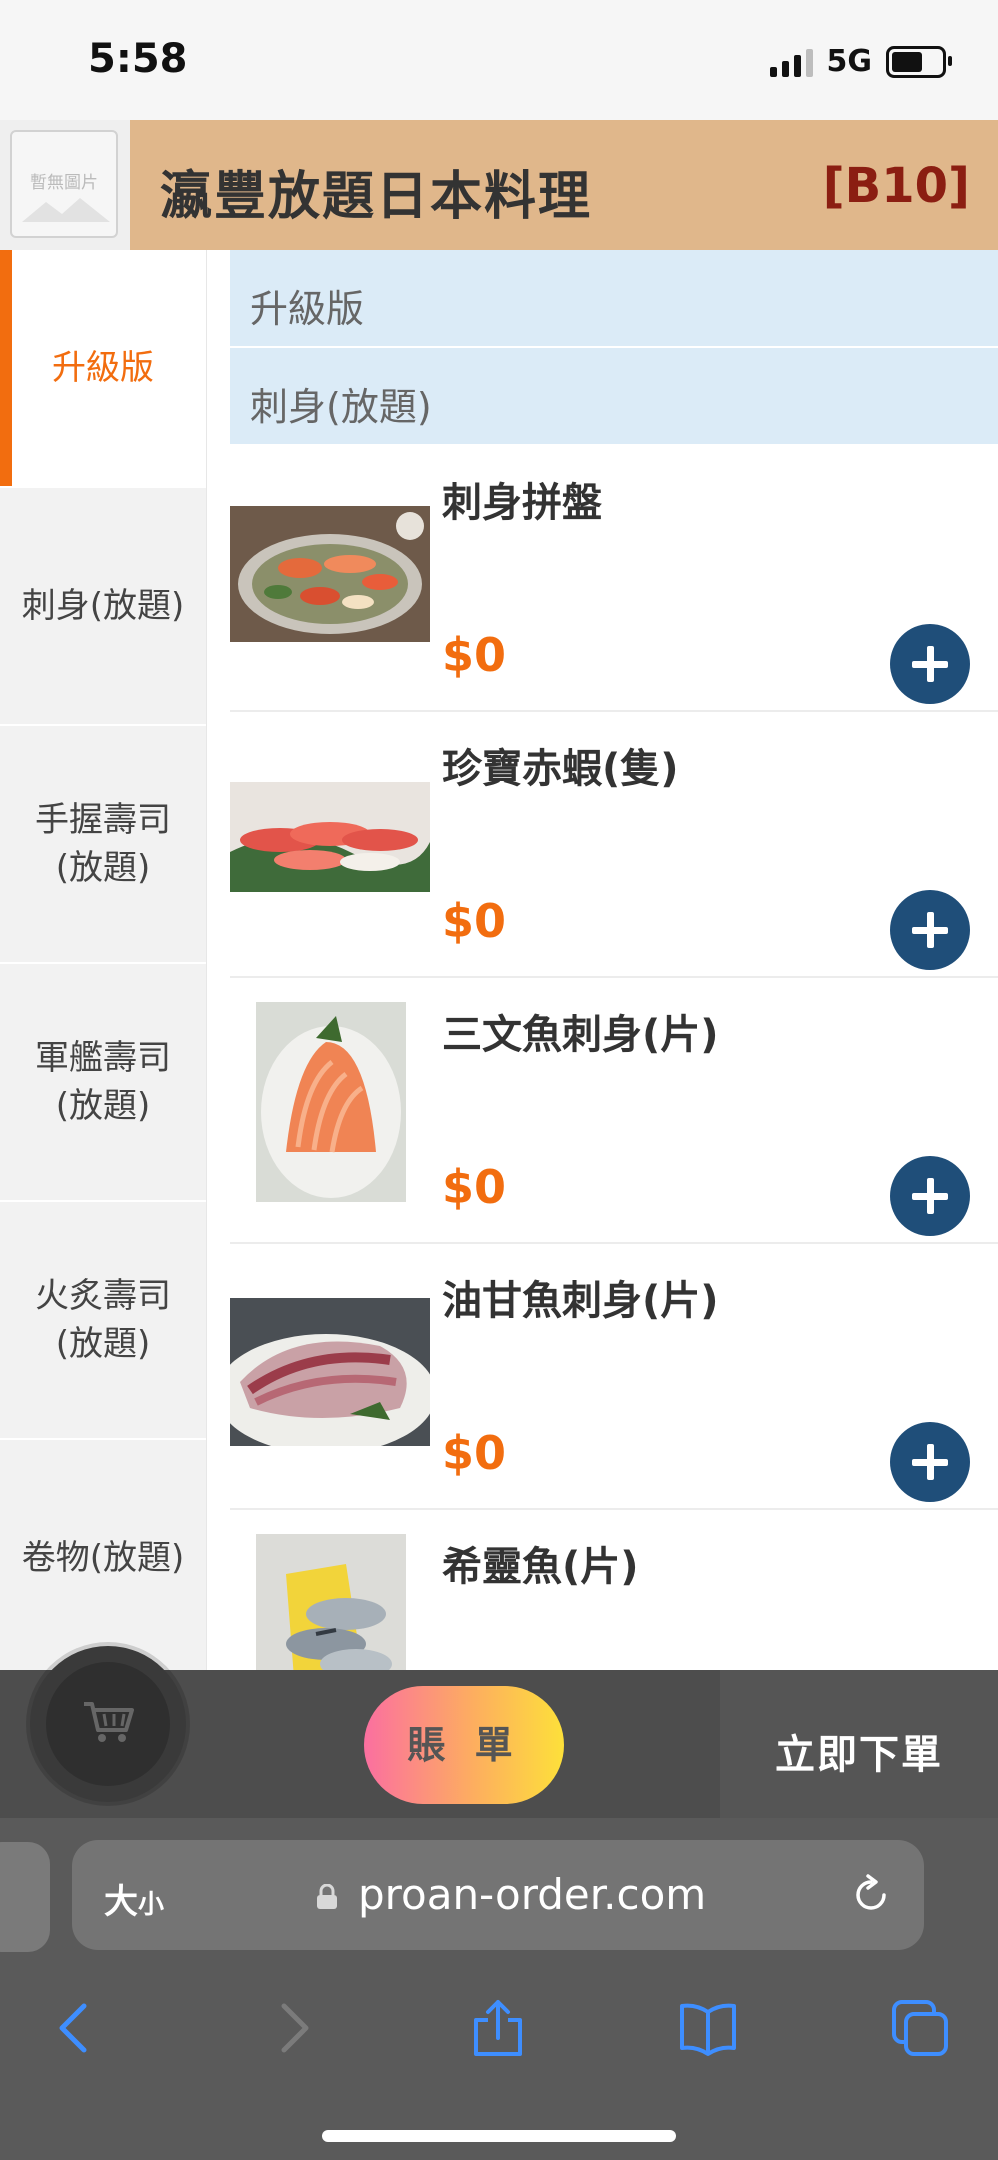 Image resolution: width=998 pixels, height=2160 pixels. I want to click on category-nigiri: 手握壽司 (放題), so click(103, 845).